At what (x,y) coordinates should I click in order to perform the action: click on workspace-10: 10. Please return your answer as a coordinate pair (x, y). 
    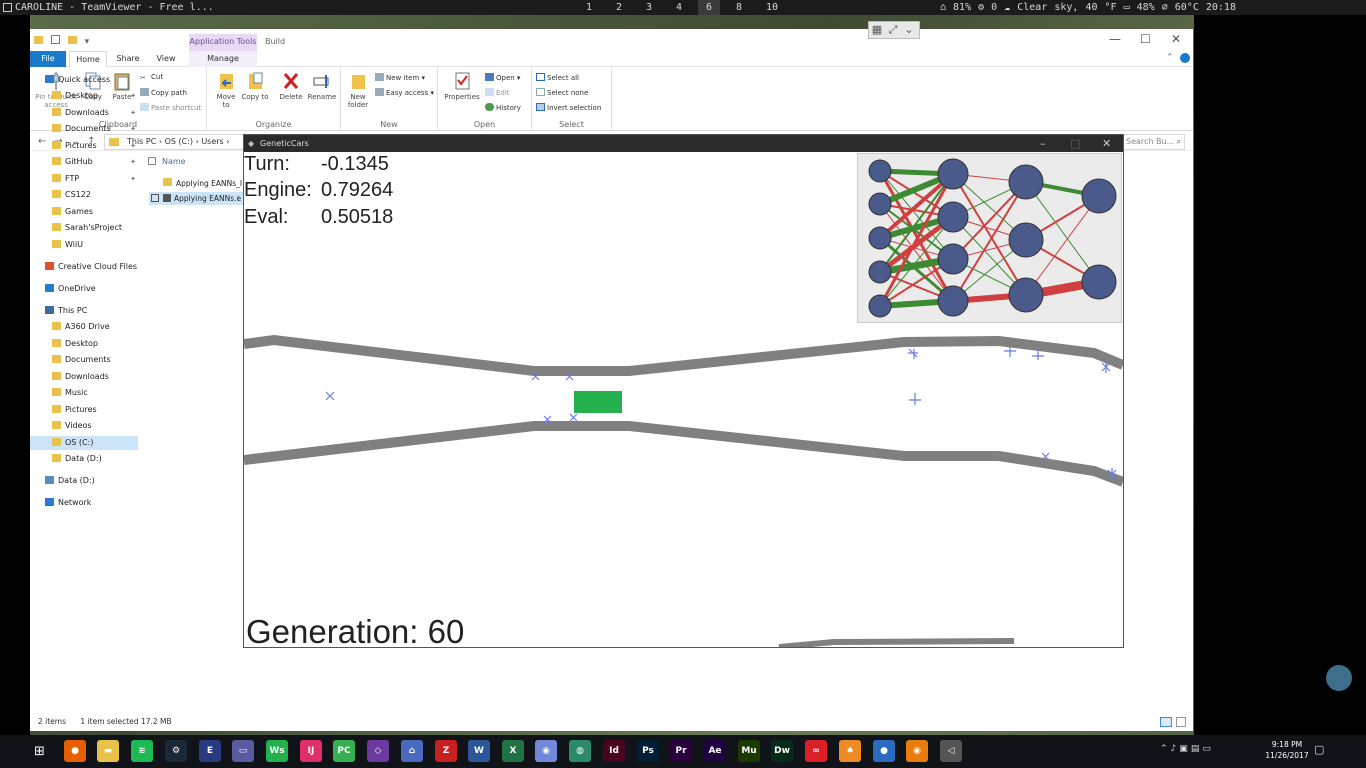
    Looking at the image, I should click on (772, 7).